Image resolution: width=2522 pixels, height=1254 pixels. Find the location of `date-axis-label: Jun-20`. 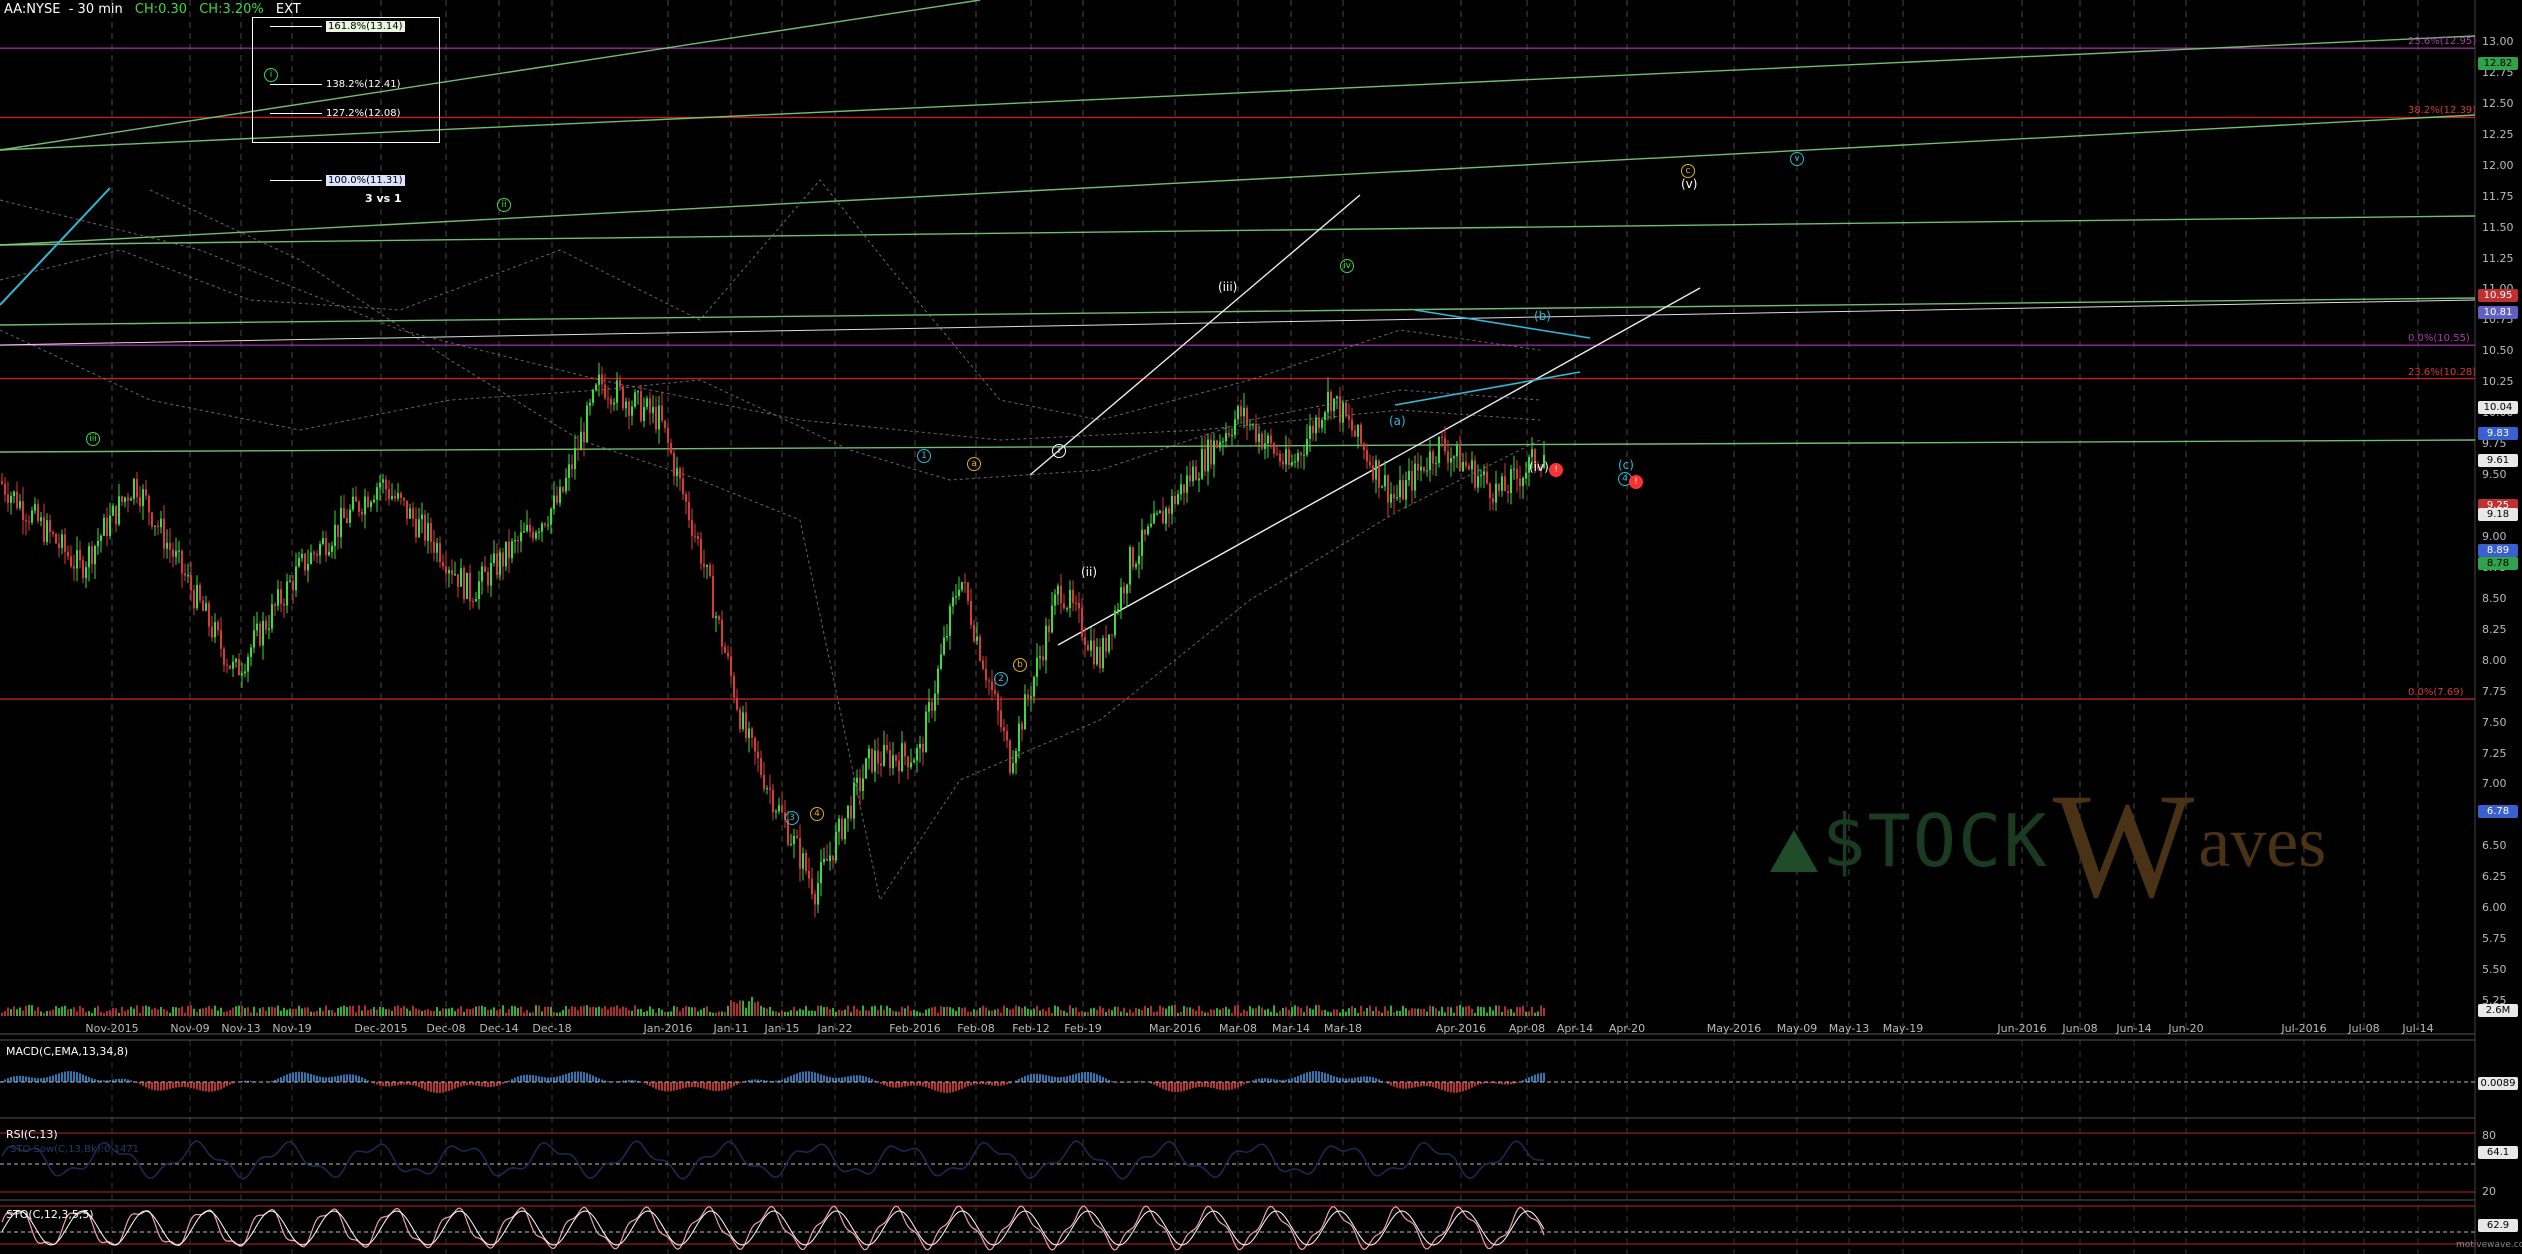

date-axis-label: Jun-20 is located at coordinates (2186, 1028).